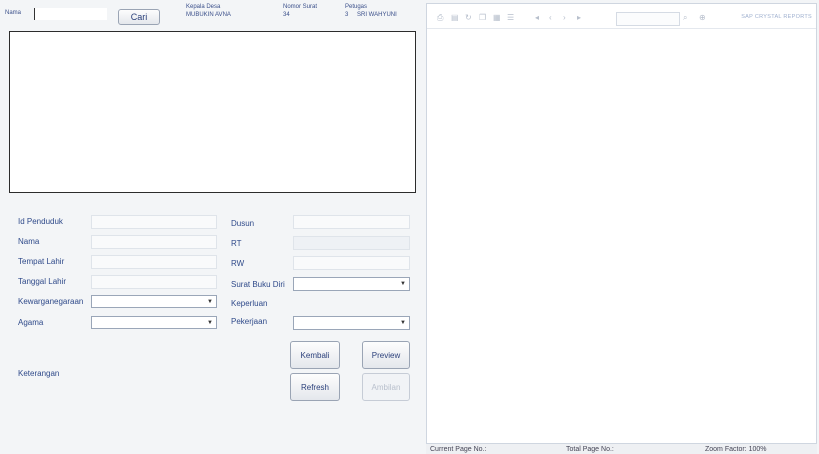  Describe the element at coordinates (203, 7) in the screenshot. I see `kepala-desa-label: Kepala Desa` at that location.